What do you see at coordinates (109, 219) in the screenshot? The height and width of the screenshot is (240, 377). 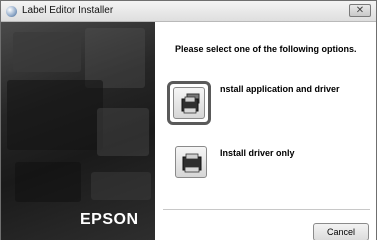 I see `brand-logo: EPSON` at bounding box center [109, 219].